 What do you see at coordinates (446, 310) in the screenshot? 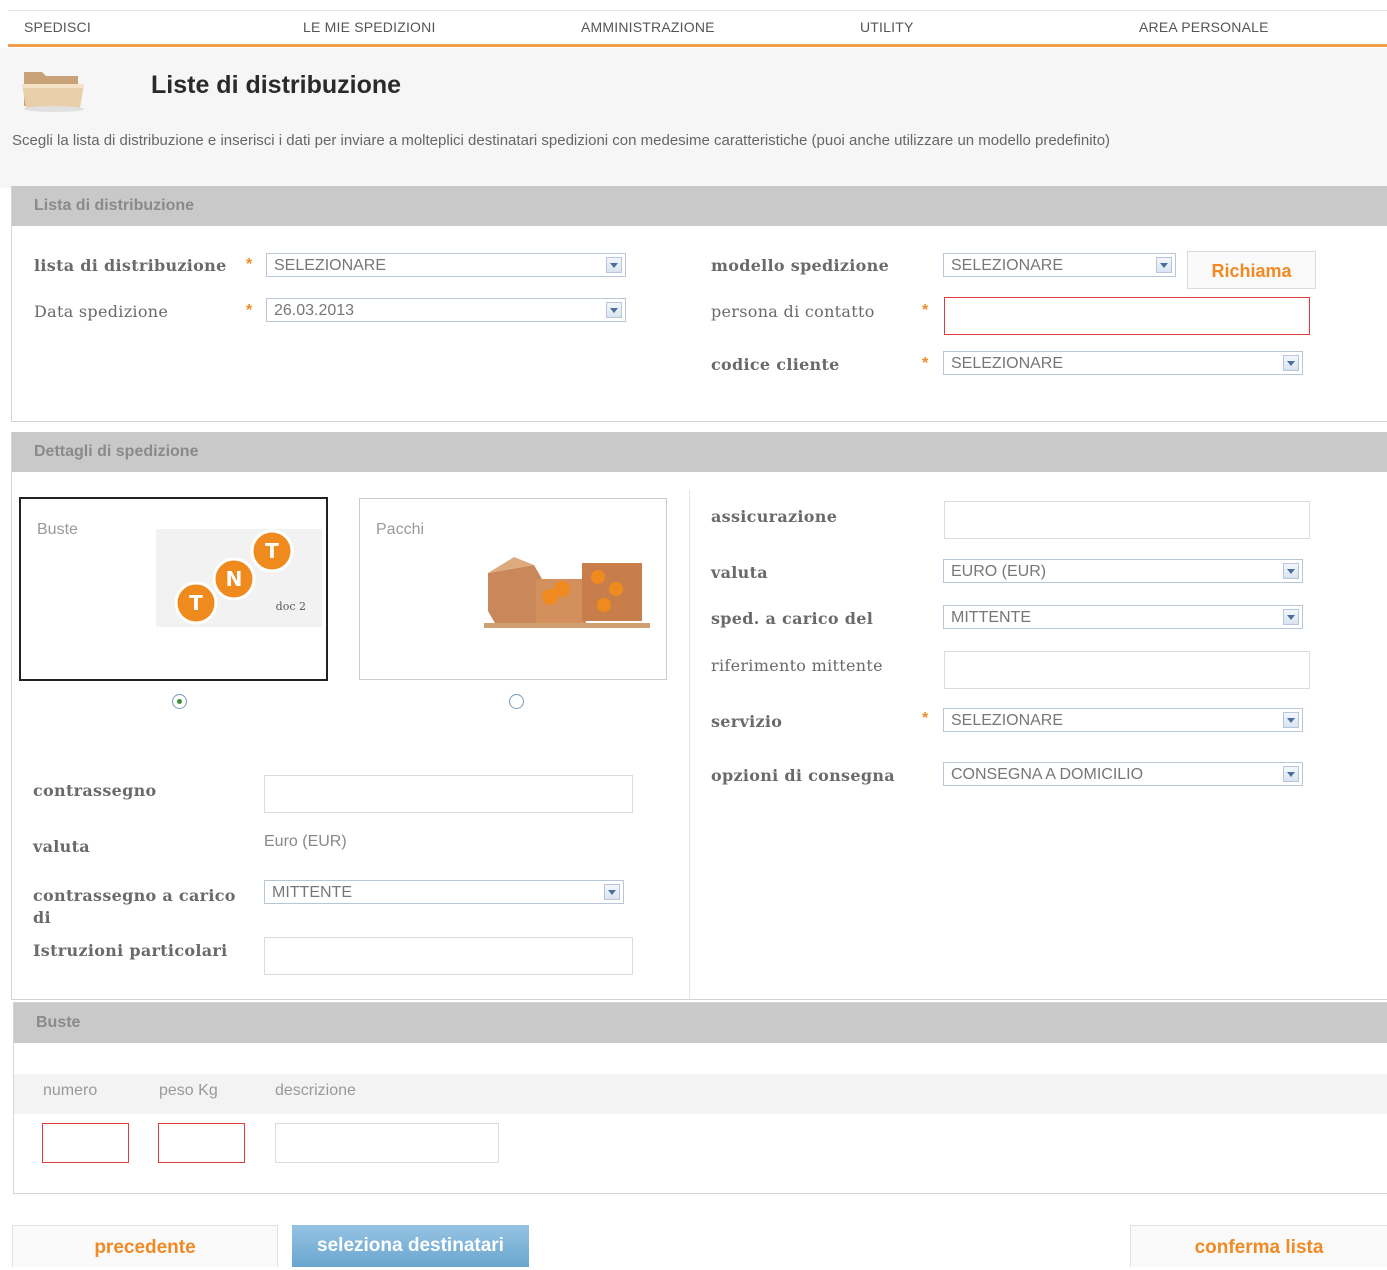
I see `data-spedizione-select: 26.03.2013` at bounding box center [446, 310].